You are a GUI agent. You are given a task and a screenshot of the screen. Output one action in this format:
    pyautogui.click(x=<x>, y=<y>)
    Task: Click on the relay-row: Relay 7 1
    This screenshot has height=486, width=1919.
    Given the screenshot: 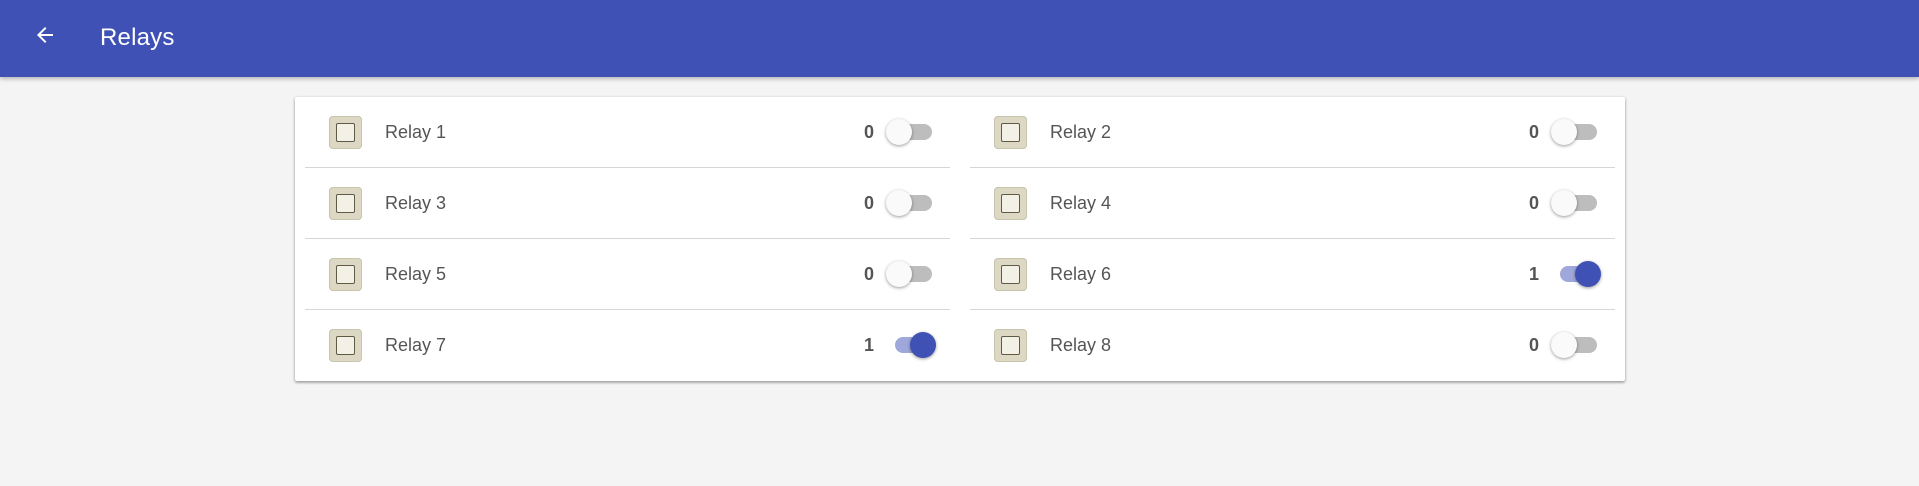 What is the action you would take?
    pyautogui.click(x=627, y=345)
    